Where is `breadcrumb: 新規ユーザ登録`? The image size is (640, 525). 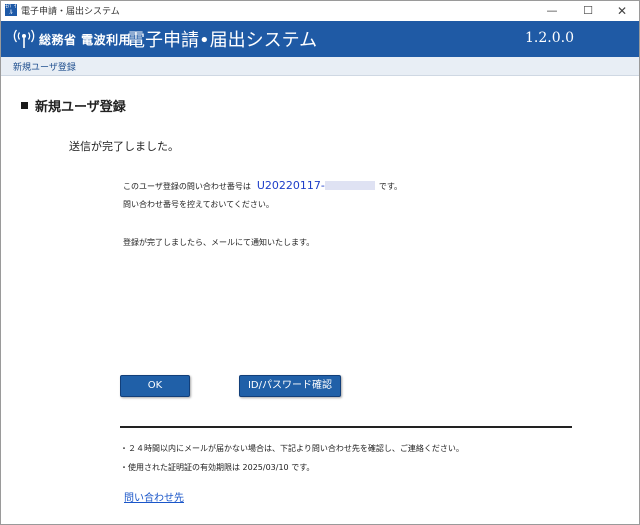 breadcrumb: 新規ユーザ登録 is located at coordinates (44, 68).